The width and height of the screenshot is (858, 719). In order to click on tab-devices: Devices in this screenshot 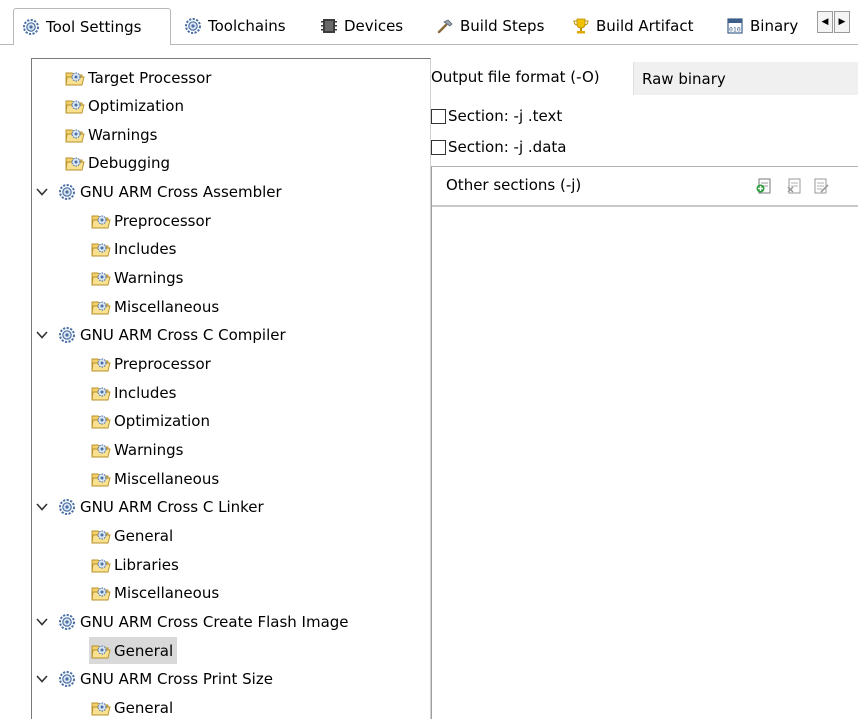, I will do `click(368, 26)`.